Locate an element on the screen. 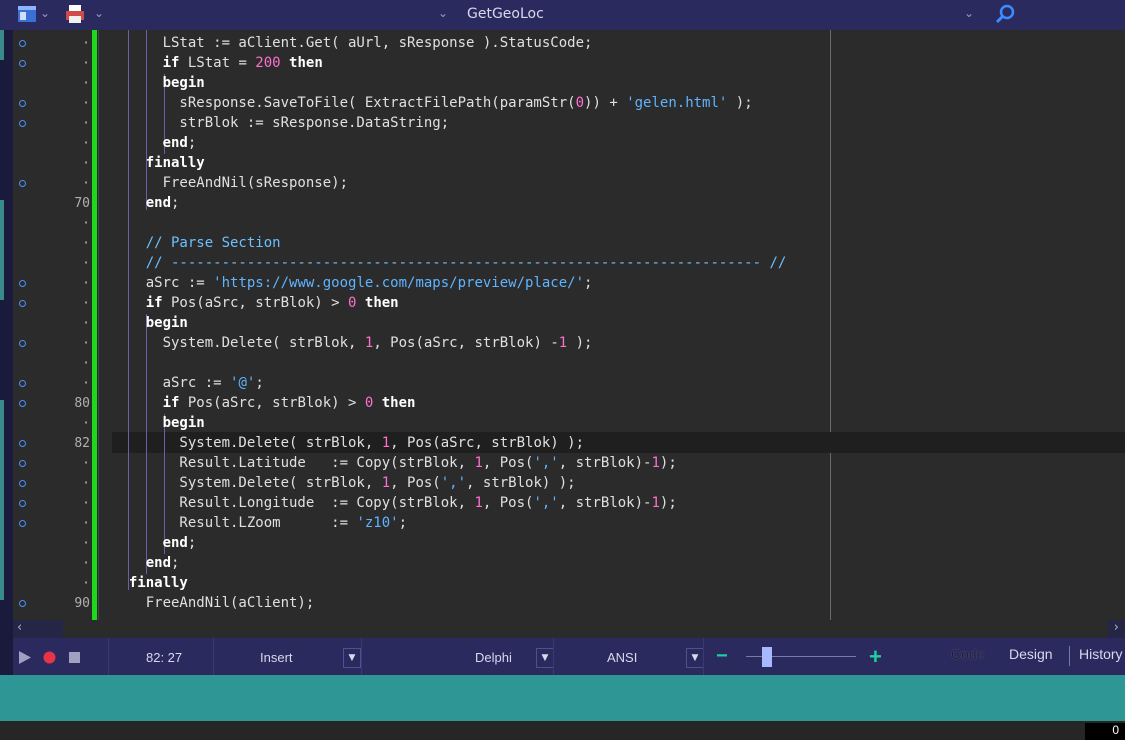 Image resolution: width=1125 pixels, height=740 pixels. code-line: · FreeAndNil(sResponse); is located at coordinates (562, 184).